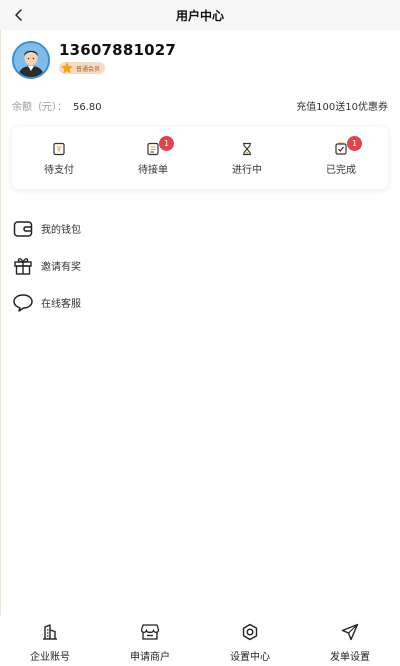 This screenshot has height=666, width=400. What do you see at coordinates (0, 348) in the screenshot?
I see `left-edge-line` at bounding box center [0, 348].